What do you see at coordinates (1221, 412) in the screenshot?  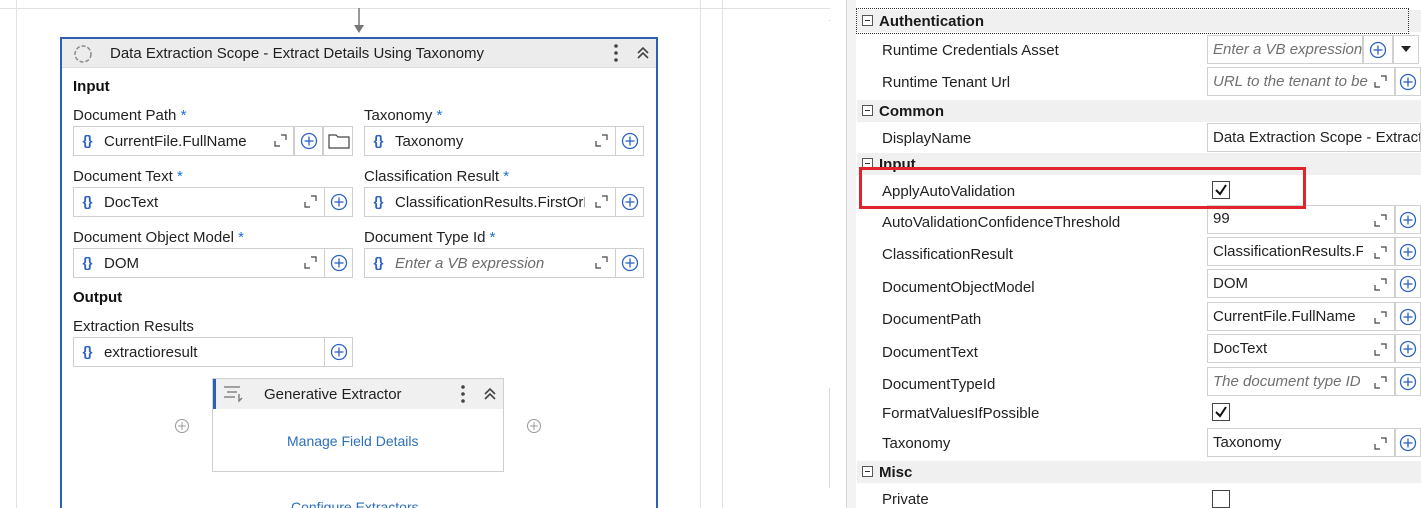 I see `format-values-checkbox` at bounding box center [1221, 412].